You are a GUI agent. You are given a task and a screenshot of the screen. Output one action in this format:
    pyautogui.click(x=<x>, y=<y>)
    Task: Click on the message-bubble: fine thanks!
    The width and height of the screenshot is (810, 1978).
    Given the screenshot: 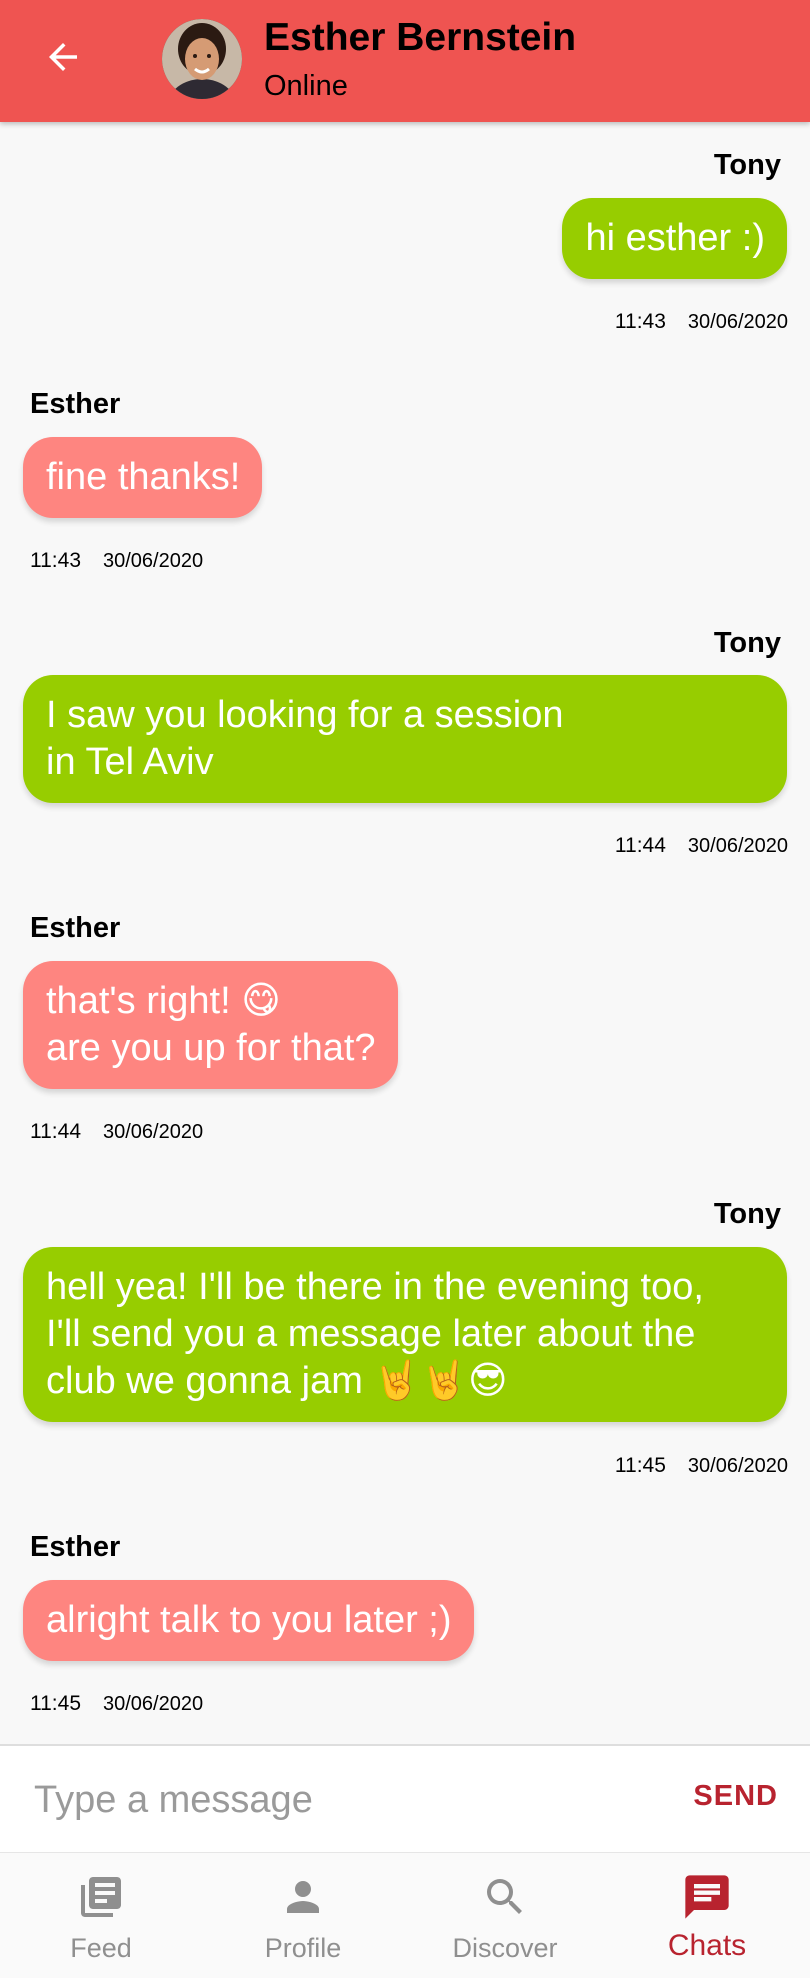 What is the action you would take?
    pyautogui.click(x=143, y=477)
    